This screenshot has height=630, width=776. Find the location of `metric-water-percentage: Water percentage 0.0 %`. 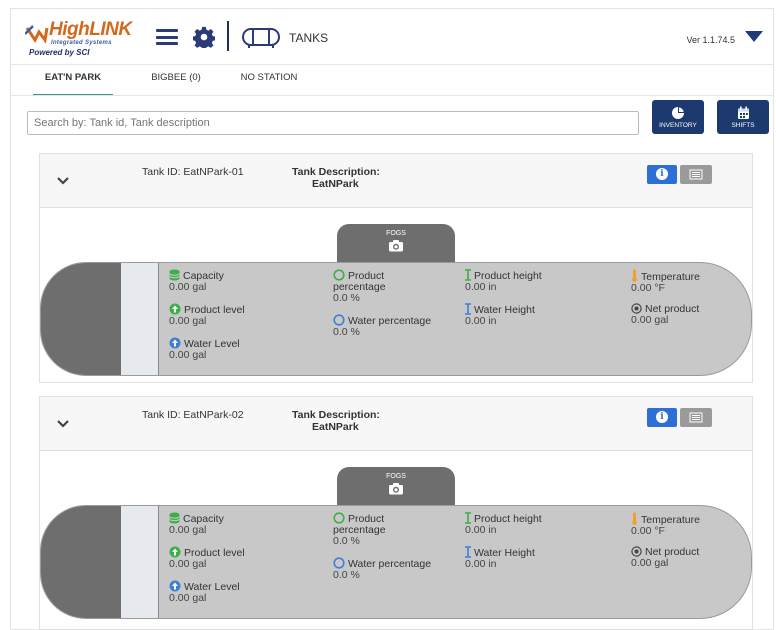

metric-water-percentage: Water percentage 0.0 % is located at coordinates (382, 326).